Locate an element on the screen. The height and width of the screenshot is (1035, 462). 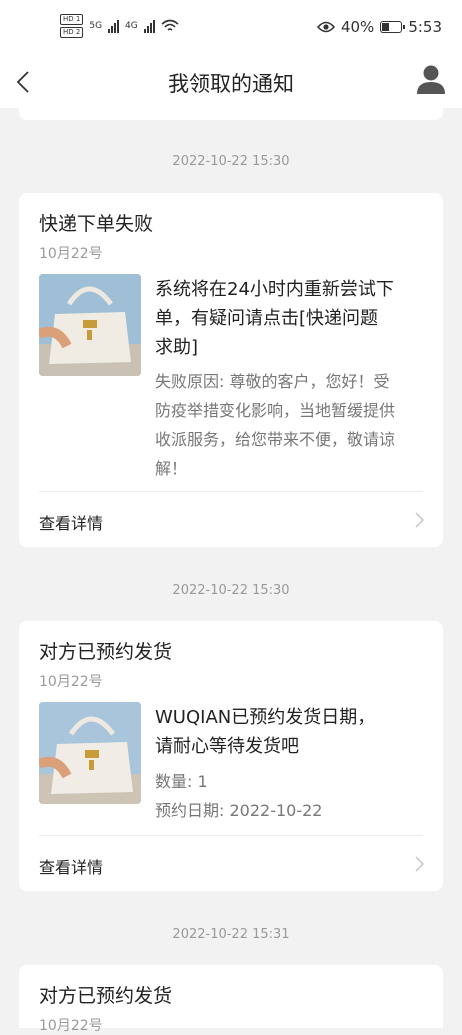
battery-percent: 40% is located at coordinates (357, 27).